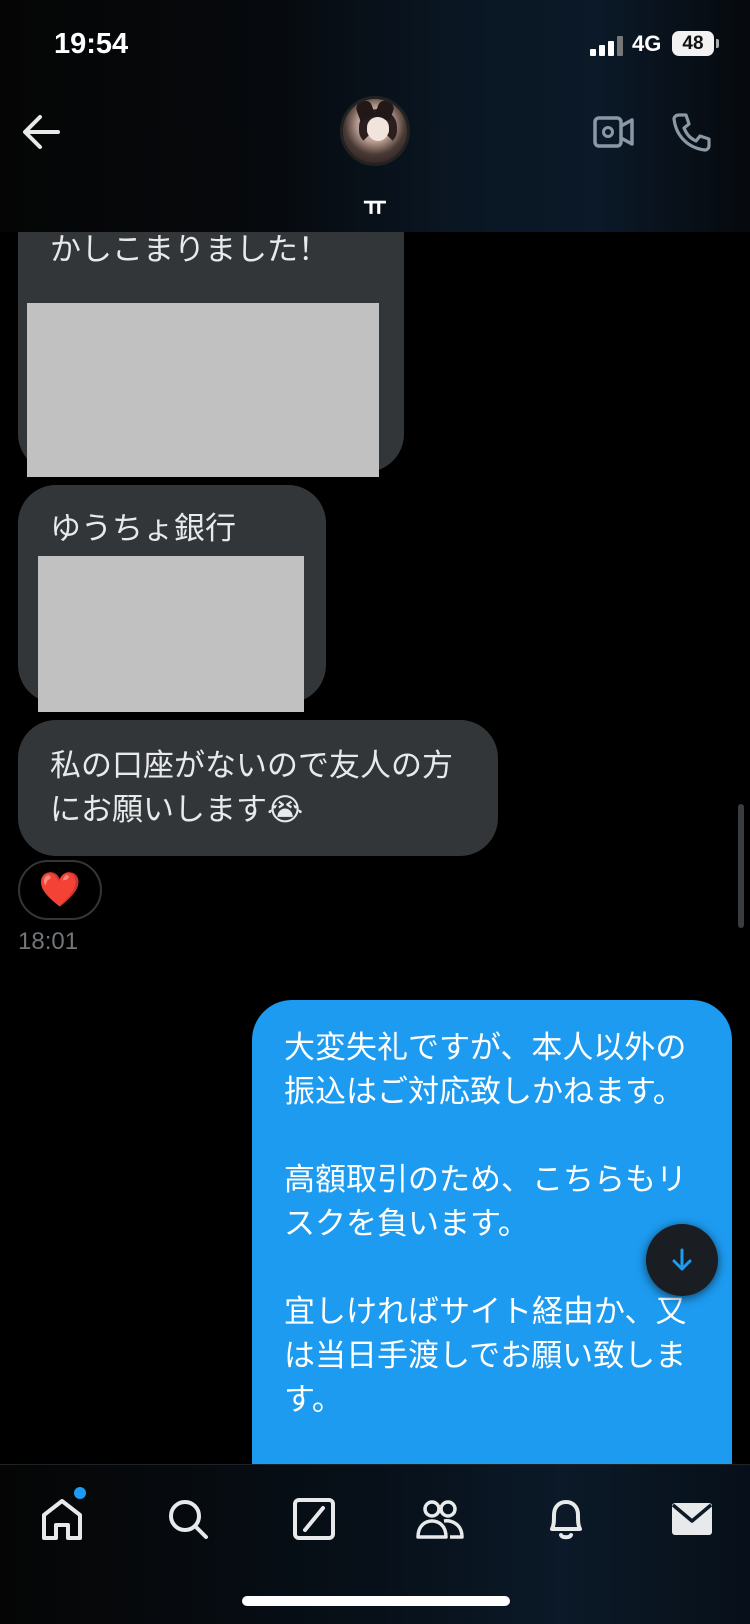 Image resolution: width=750 pixels, height=1624 pixels. What do you see at coordinates (143, 529) in the screenshot?
I see `message-text: ゆうちょ銀行` at bounding box center [143, 529].